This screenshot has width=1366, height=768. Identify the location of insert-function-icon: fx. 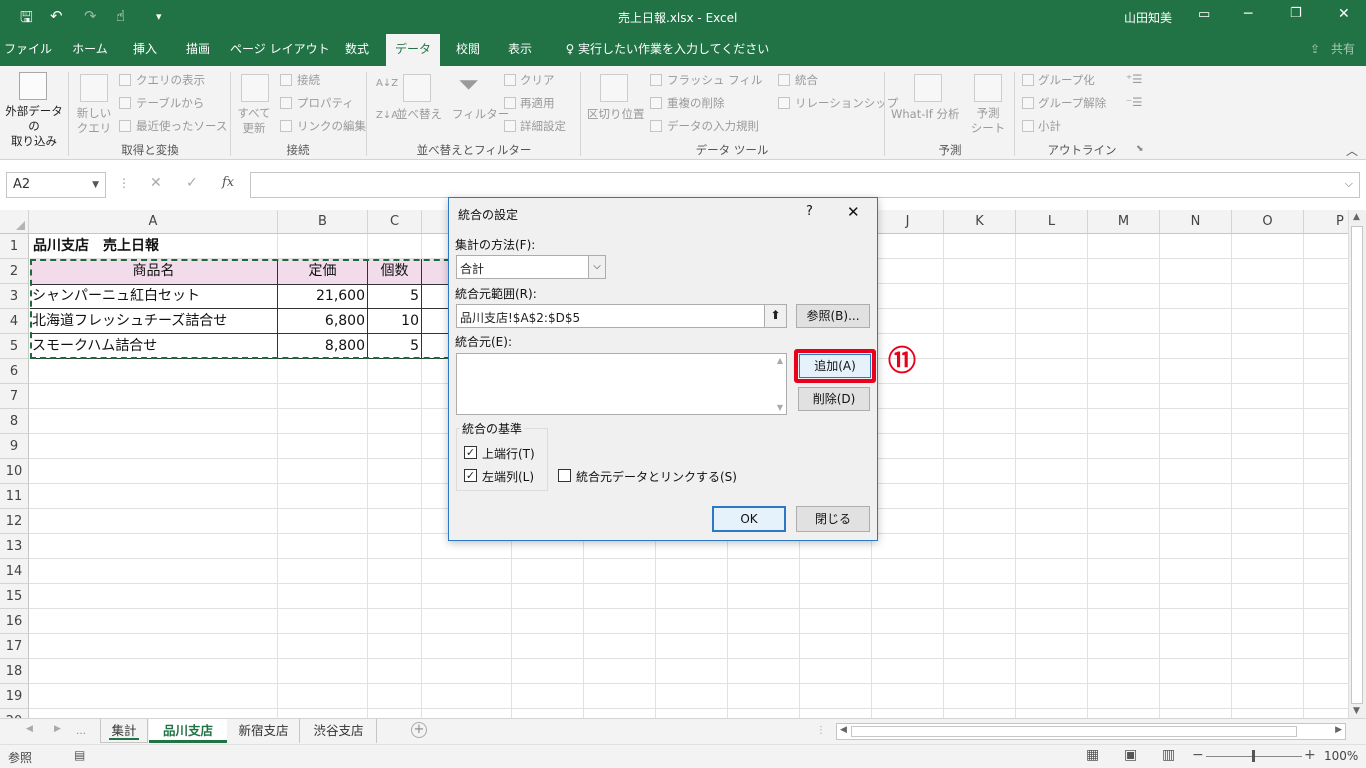
(228, 182).